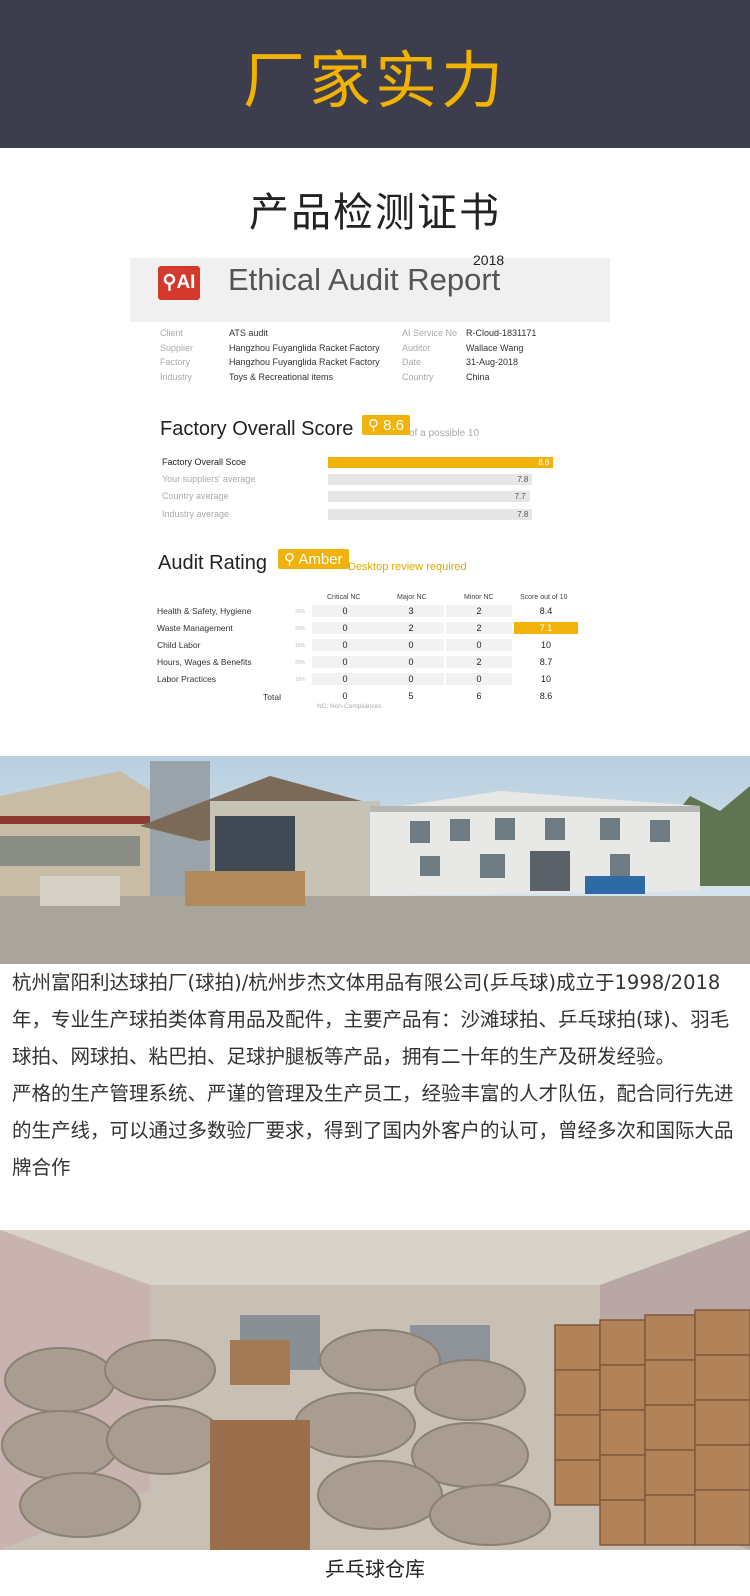  I want to click on meta-value: China, so click(478, 376).